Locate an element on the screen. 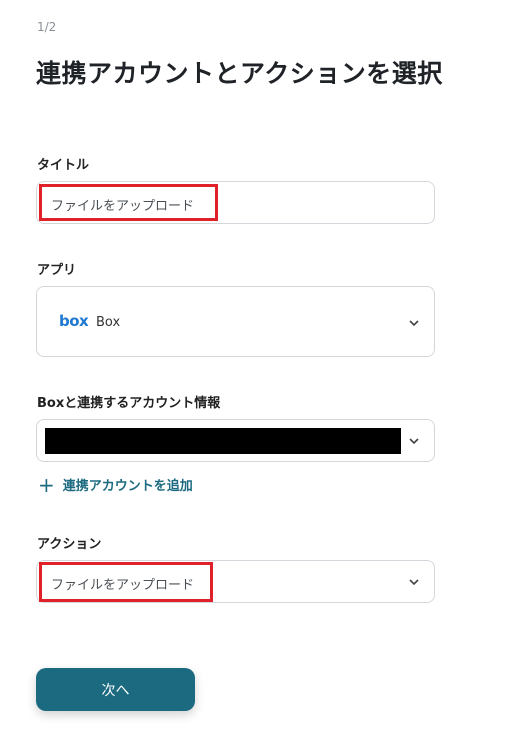 The width and height of the screenshot is (521, 741). next-button: 次へ is located at coordinates (115, 689).